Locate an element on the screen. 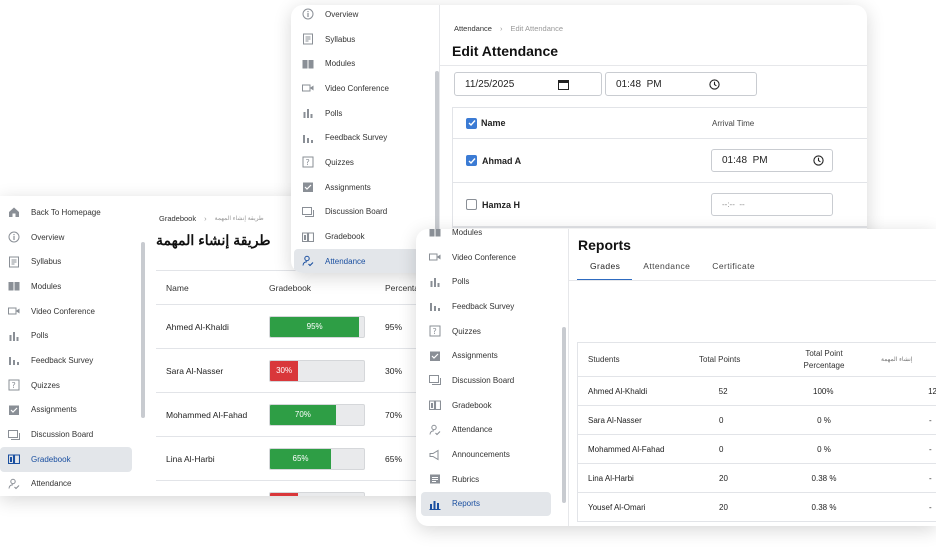 Image resolution: width=936 pixels, height=549 pixels. arrival-time-input: 01:48 PM is located at coordinates (772, 160).